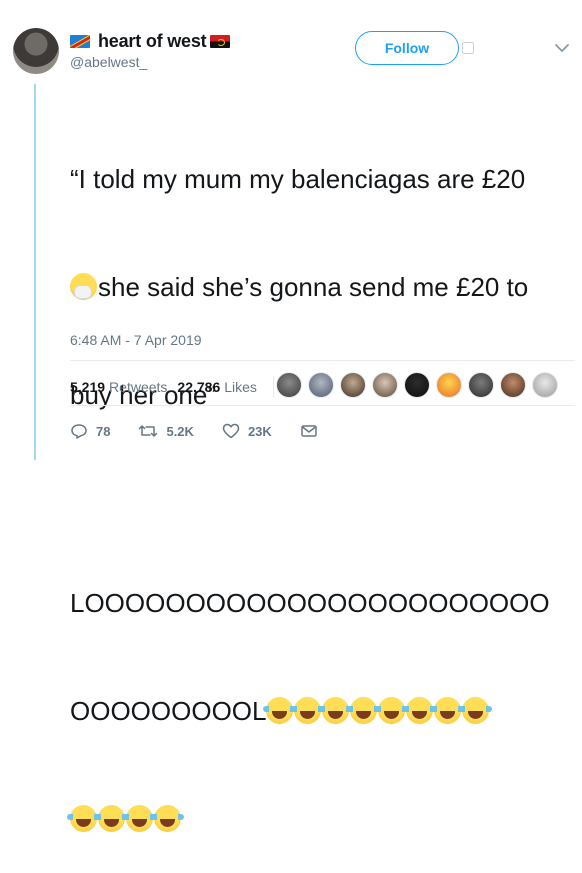  Describe the element at coordinates (562, 48) in the screenshot. I see `chevron-down-icon` at that location.